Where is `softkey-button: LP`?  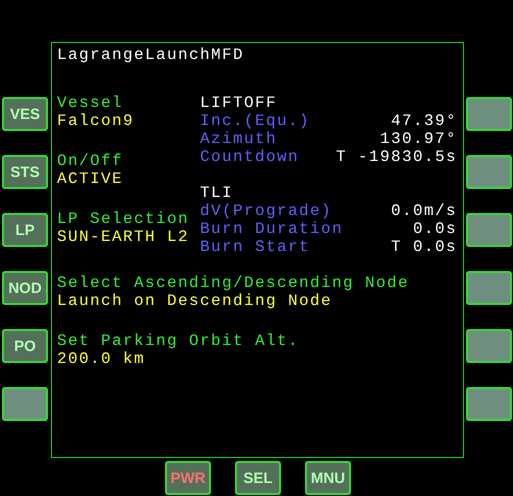 softkey-button: LP is located at coordinates (25, 230).